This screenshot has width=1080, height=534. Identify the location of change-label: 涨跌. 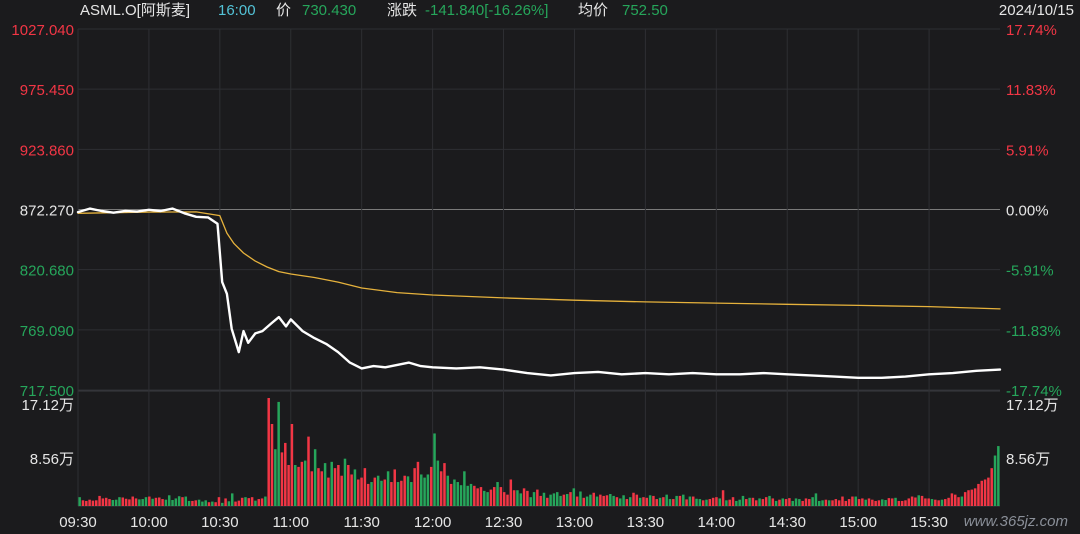
(402, 10).